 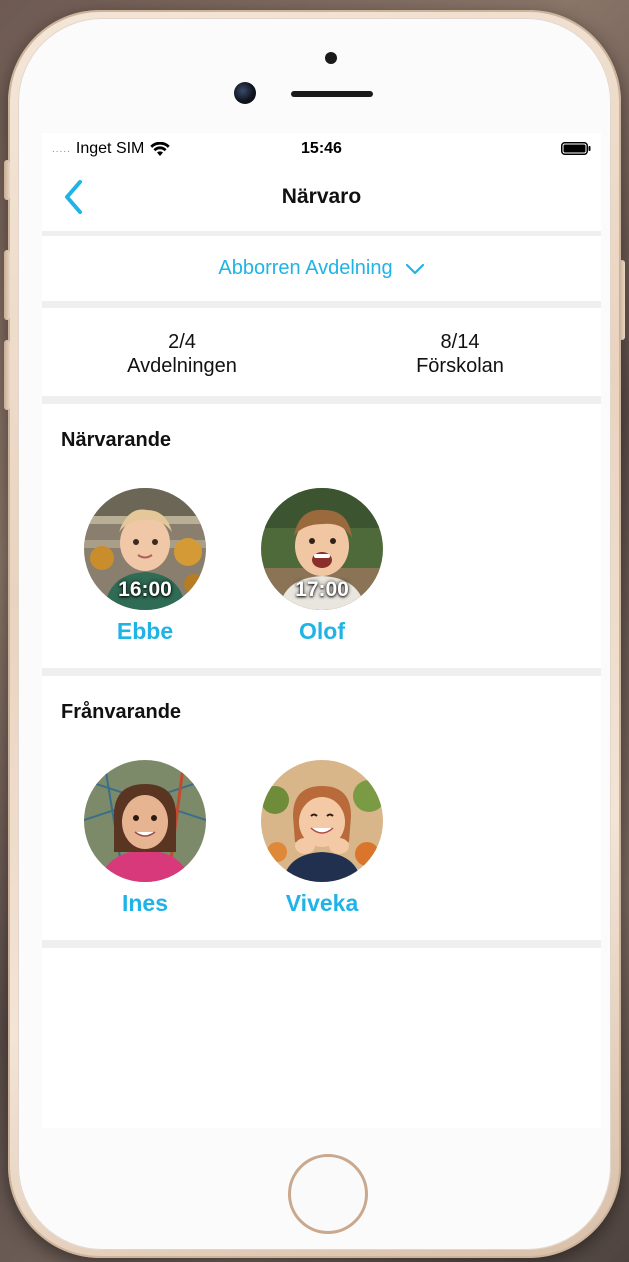 What do you see at coordinates (245, 93) in the screenshot?
I see `front-camera` at bounding box center [245, 93].